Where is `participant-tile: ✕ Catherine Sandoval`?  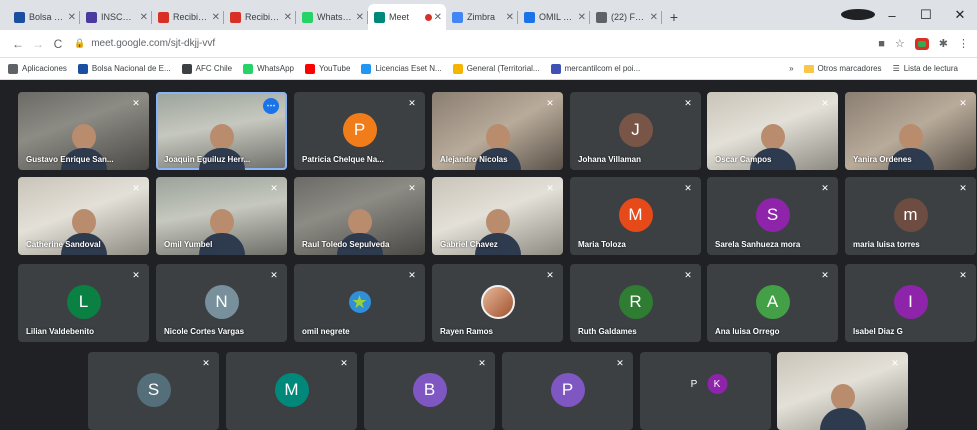
participant-tile: ✕ Catherine Sandoval is located at coordinates (83, 216).